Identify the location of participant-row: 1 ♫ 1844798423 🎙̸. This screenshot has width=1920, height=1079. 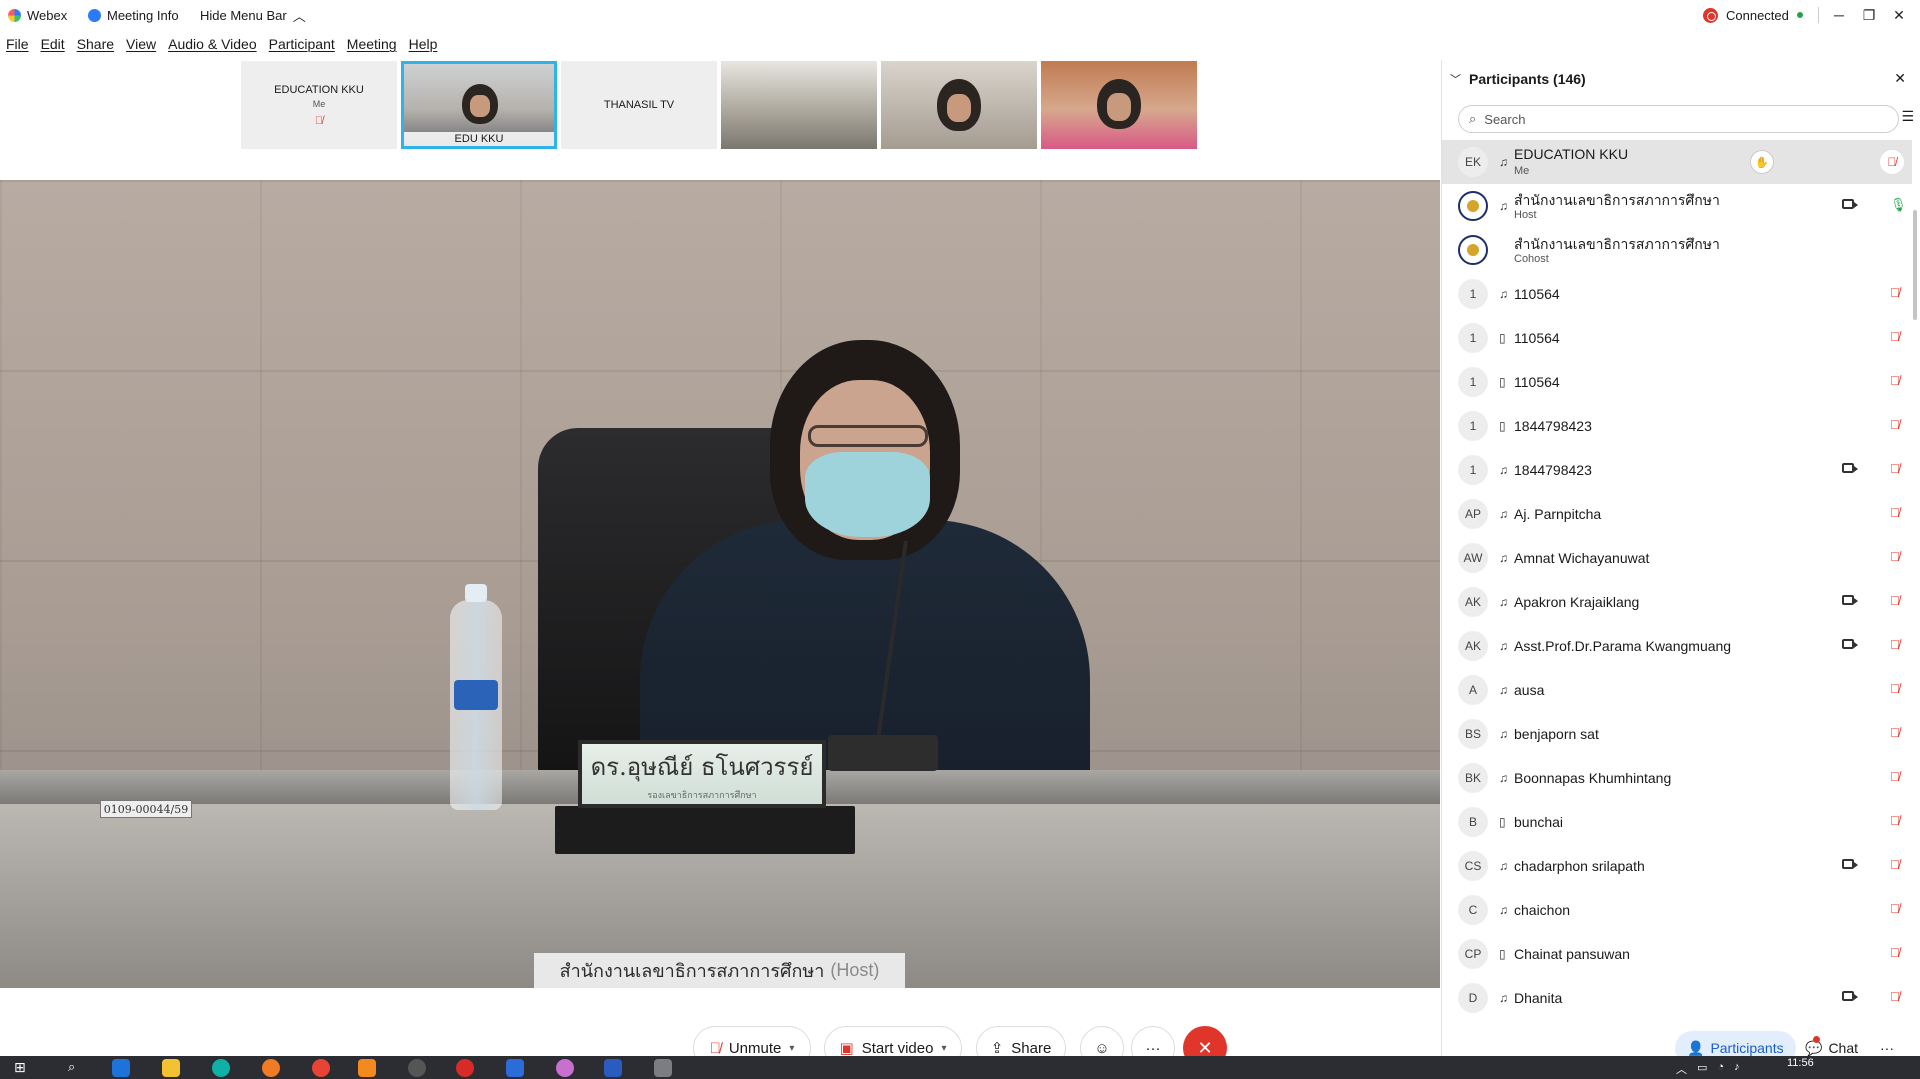
(1677, 470).